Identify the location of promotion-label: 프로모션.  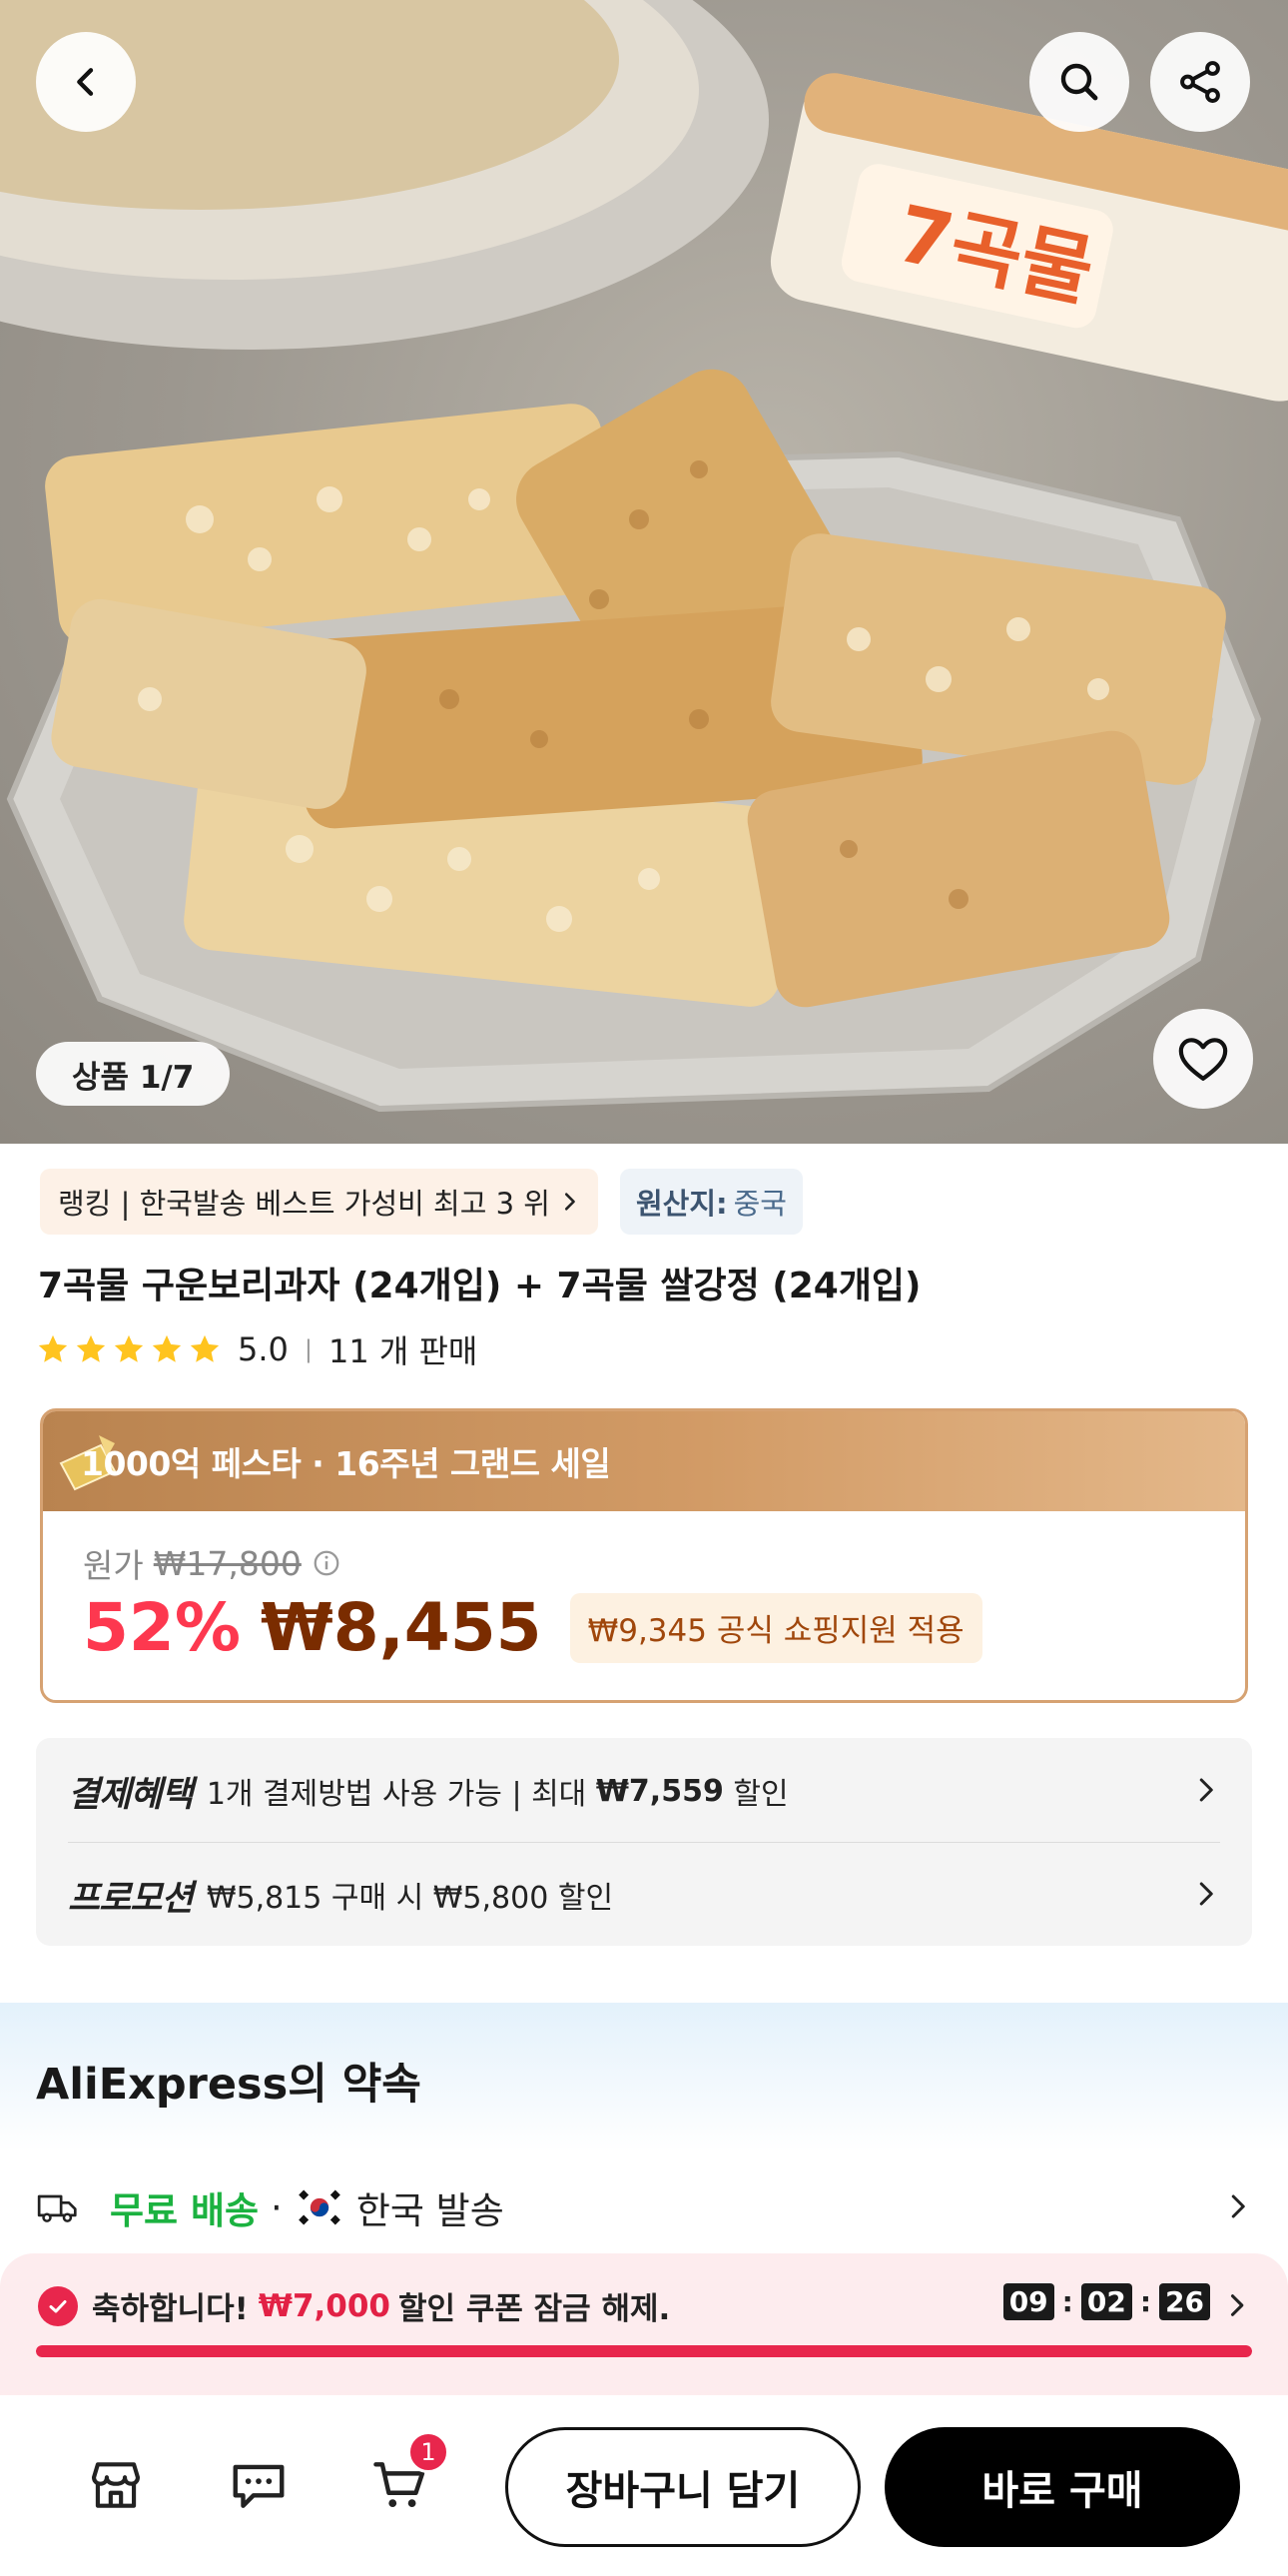
(131, 1899).